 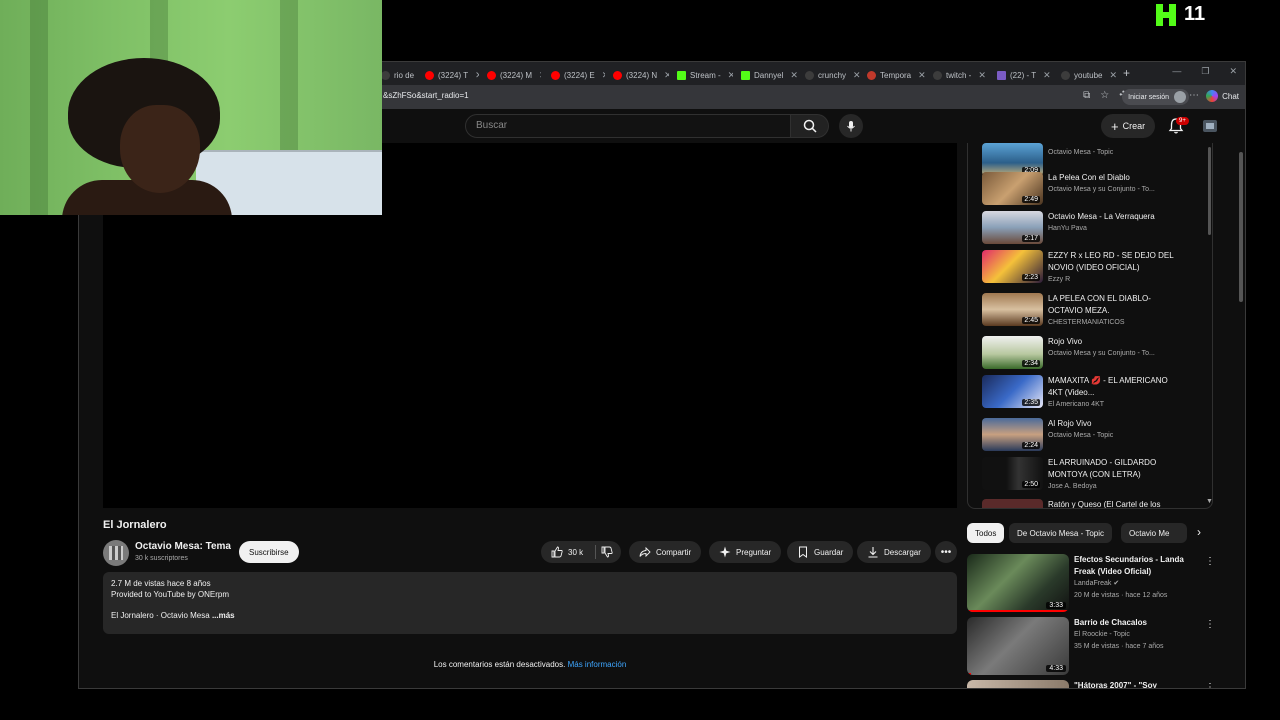 What do you see at coordinates (961, 75) in the screenshot?
I see `browser-tab: twitch - ✕` at bounding box center [961, 75].